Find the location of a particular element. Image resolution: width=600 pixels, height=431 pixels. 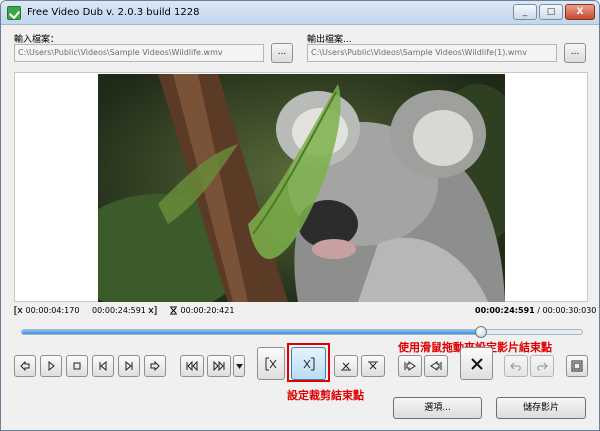

set-start-point-button is located at coordinates (271, 363).